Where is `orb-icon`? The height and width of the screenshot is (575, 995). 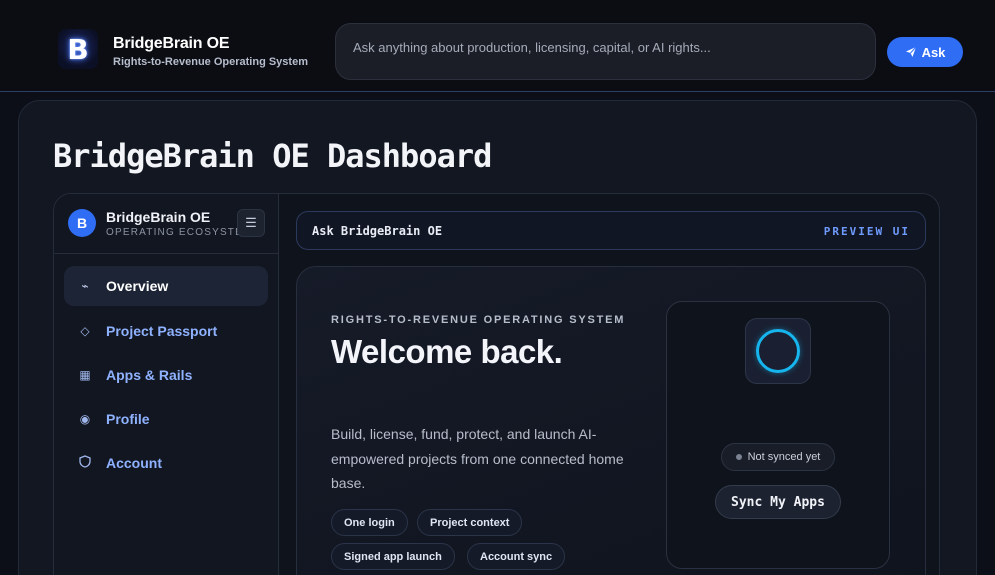
orb-icon is located at coordinates (778, 351).